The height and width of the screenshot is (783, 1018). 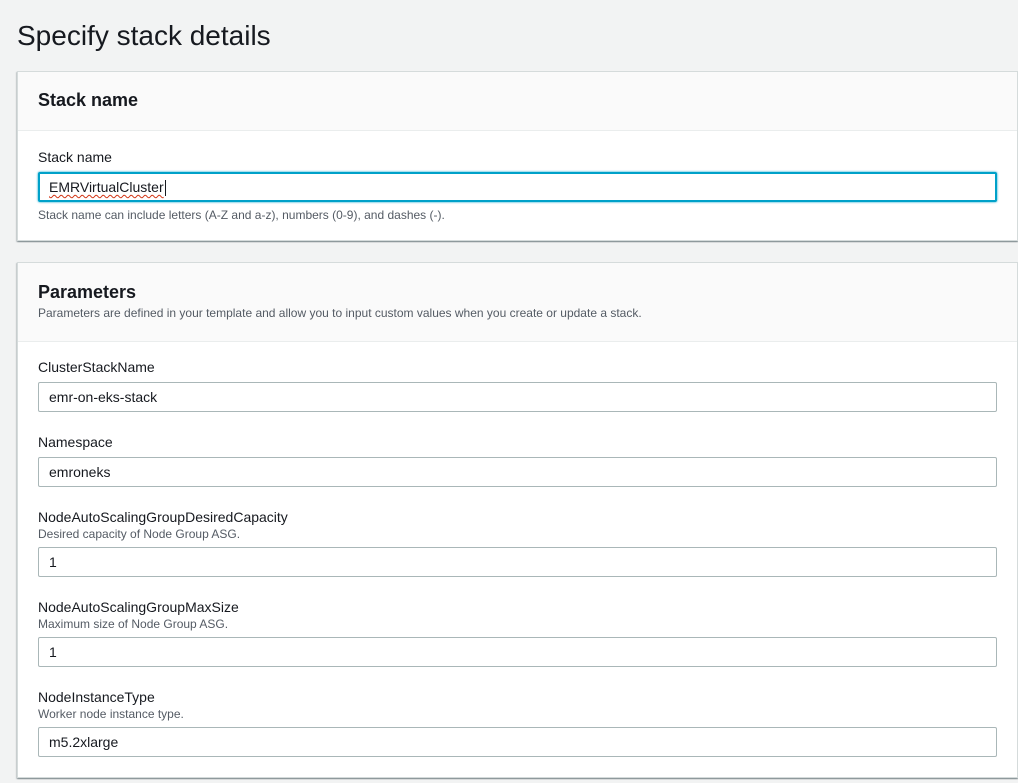 I want to click on desired-capacity-input, so click(x=517, y=562).